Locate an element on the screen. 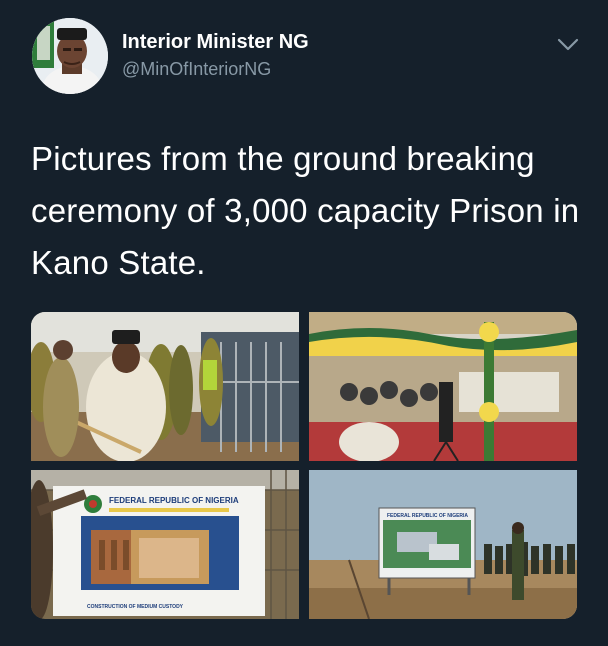  photo-site-field: FEDERAL REPUBLIC OF NIGERIA is located at coordinates (443, 544).